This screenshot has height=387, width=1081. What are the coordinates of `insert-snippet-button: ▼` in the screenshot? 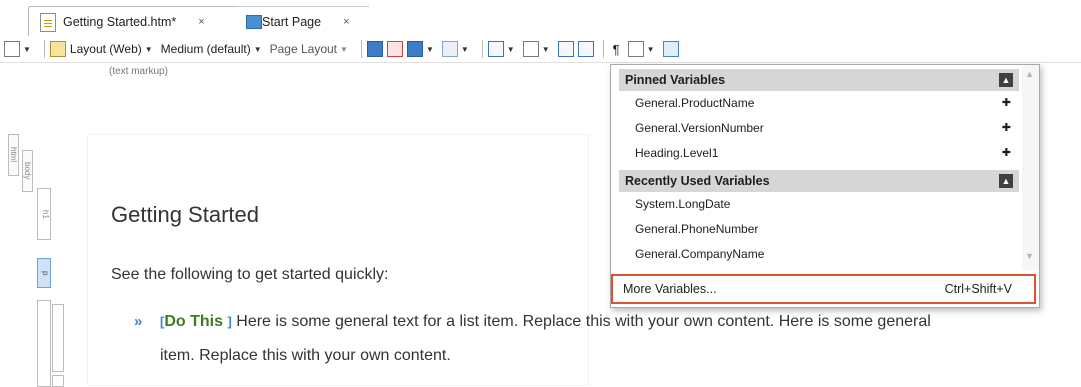 It's located at (538, 49).